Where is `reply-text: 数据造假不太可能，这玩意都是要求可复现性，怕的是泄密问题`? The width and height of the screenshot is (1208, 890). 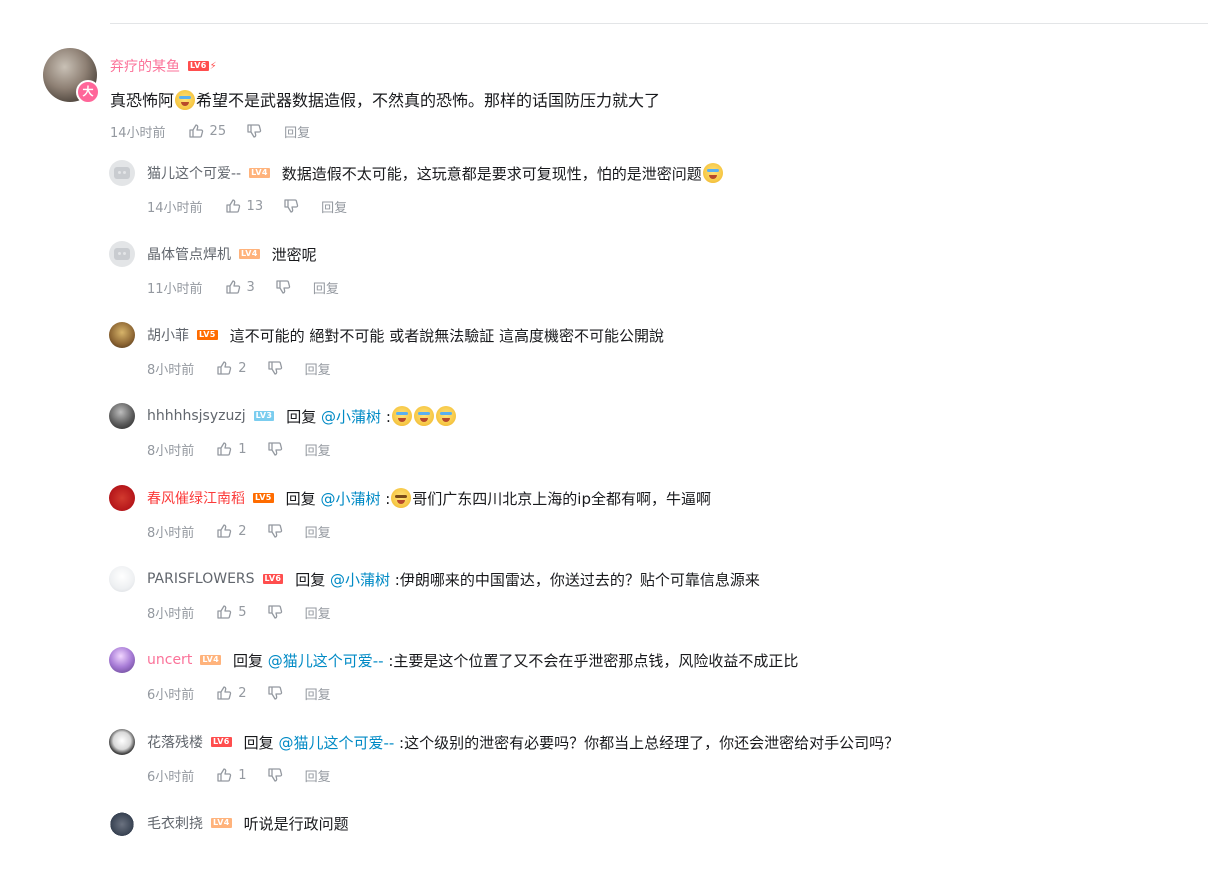
reply-text: 数据造假不太可能，这玩意都是要求可复现性，怕的是泄密问题 is located at coordinates (491, 173).